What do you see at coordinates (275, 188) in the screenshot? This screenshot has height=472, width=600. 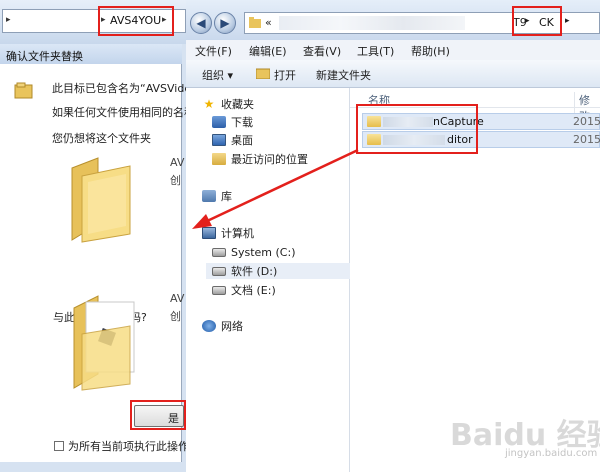 I see `annotation-arrow` at bounding box center [275, 188].